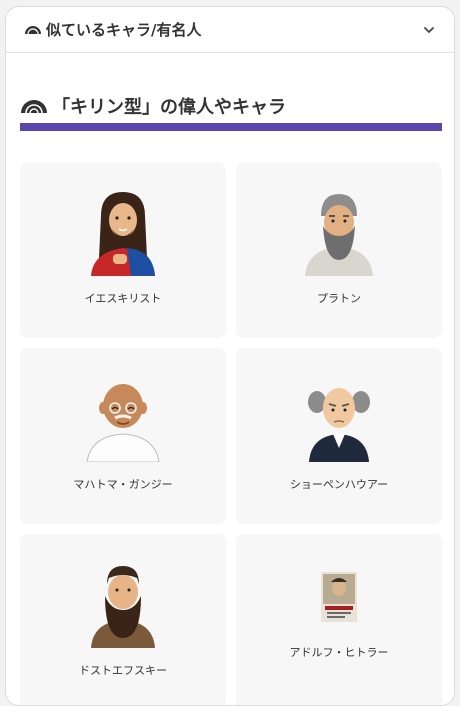 The width and height of the screenshot is (460, 706). What do you see at coordinates (339, 597) in the screenshot?
I see `hitler-photo` at bounding box center [339, 597].